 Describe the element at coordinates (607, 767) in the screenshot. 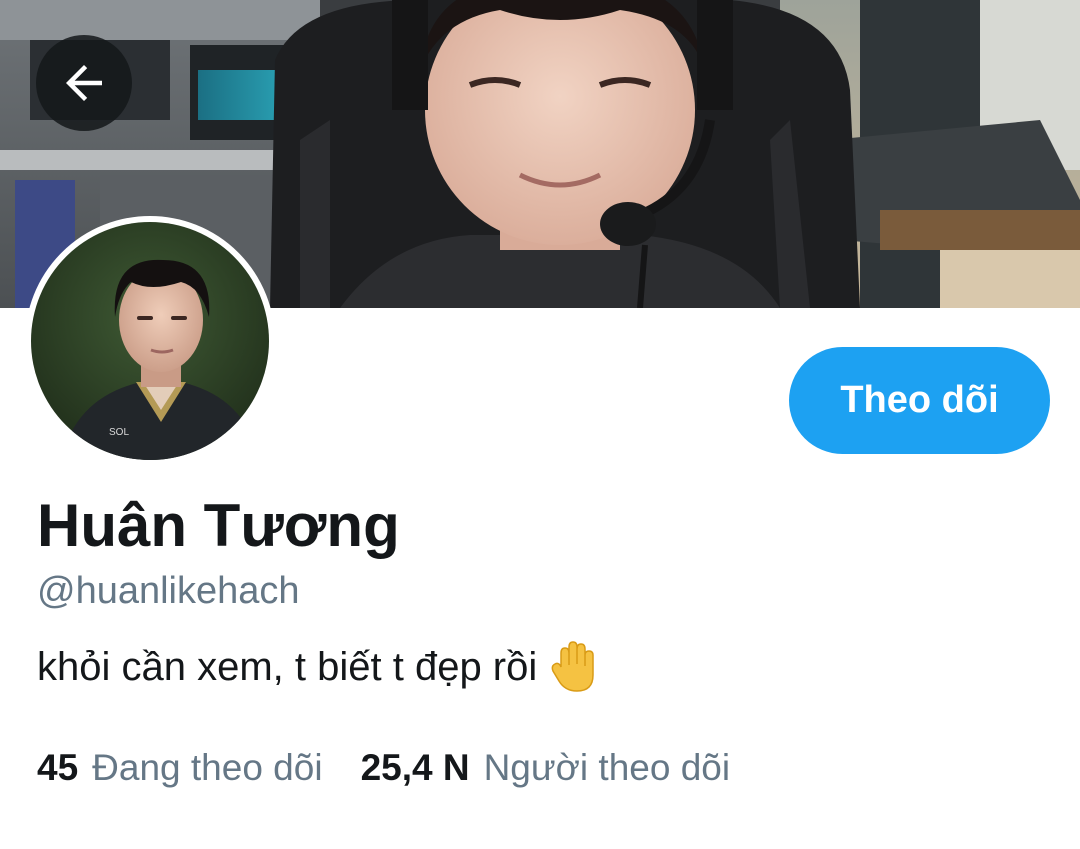

I see `followers-label: Người theo dõi` at that location.